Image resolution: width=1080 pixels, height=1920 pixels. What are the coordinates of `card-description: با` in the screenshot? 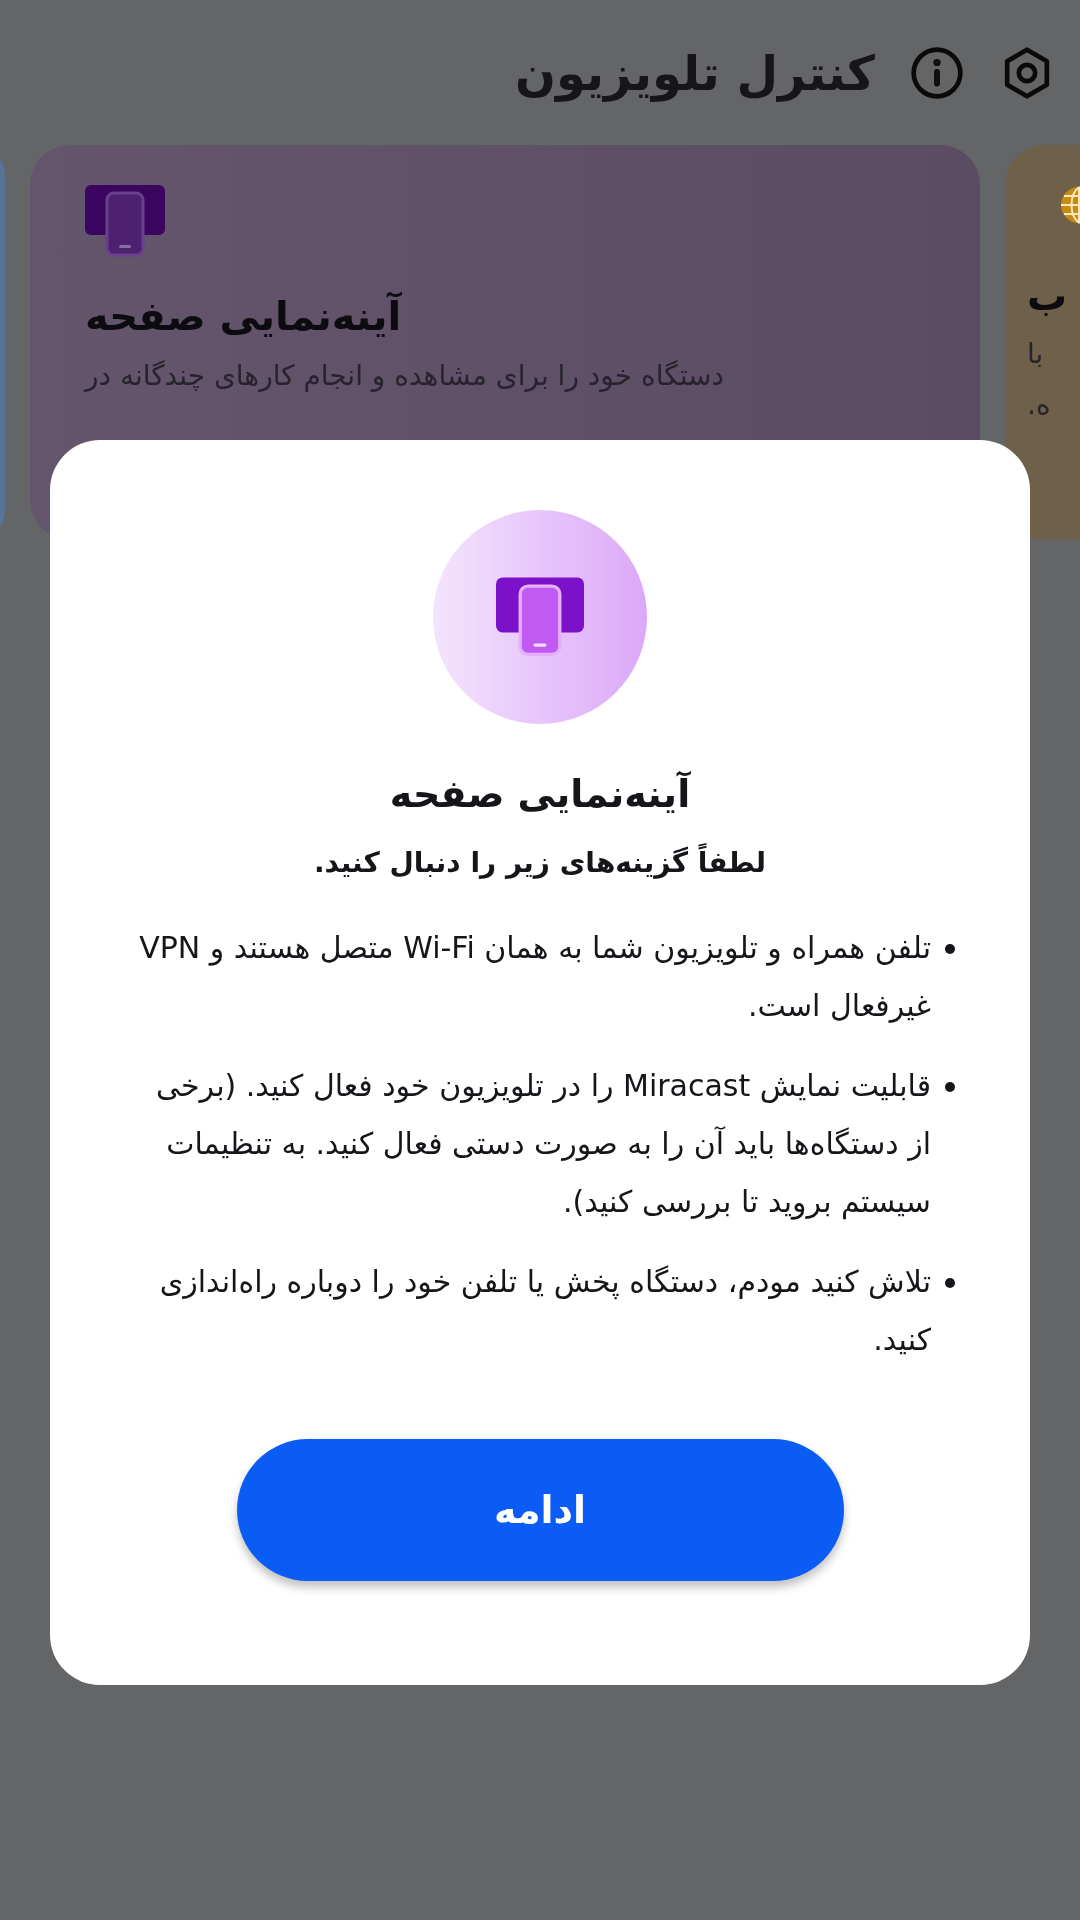 It's located at (1035, 353).